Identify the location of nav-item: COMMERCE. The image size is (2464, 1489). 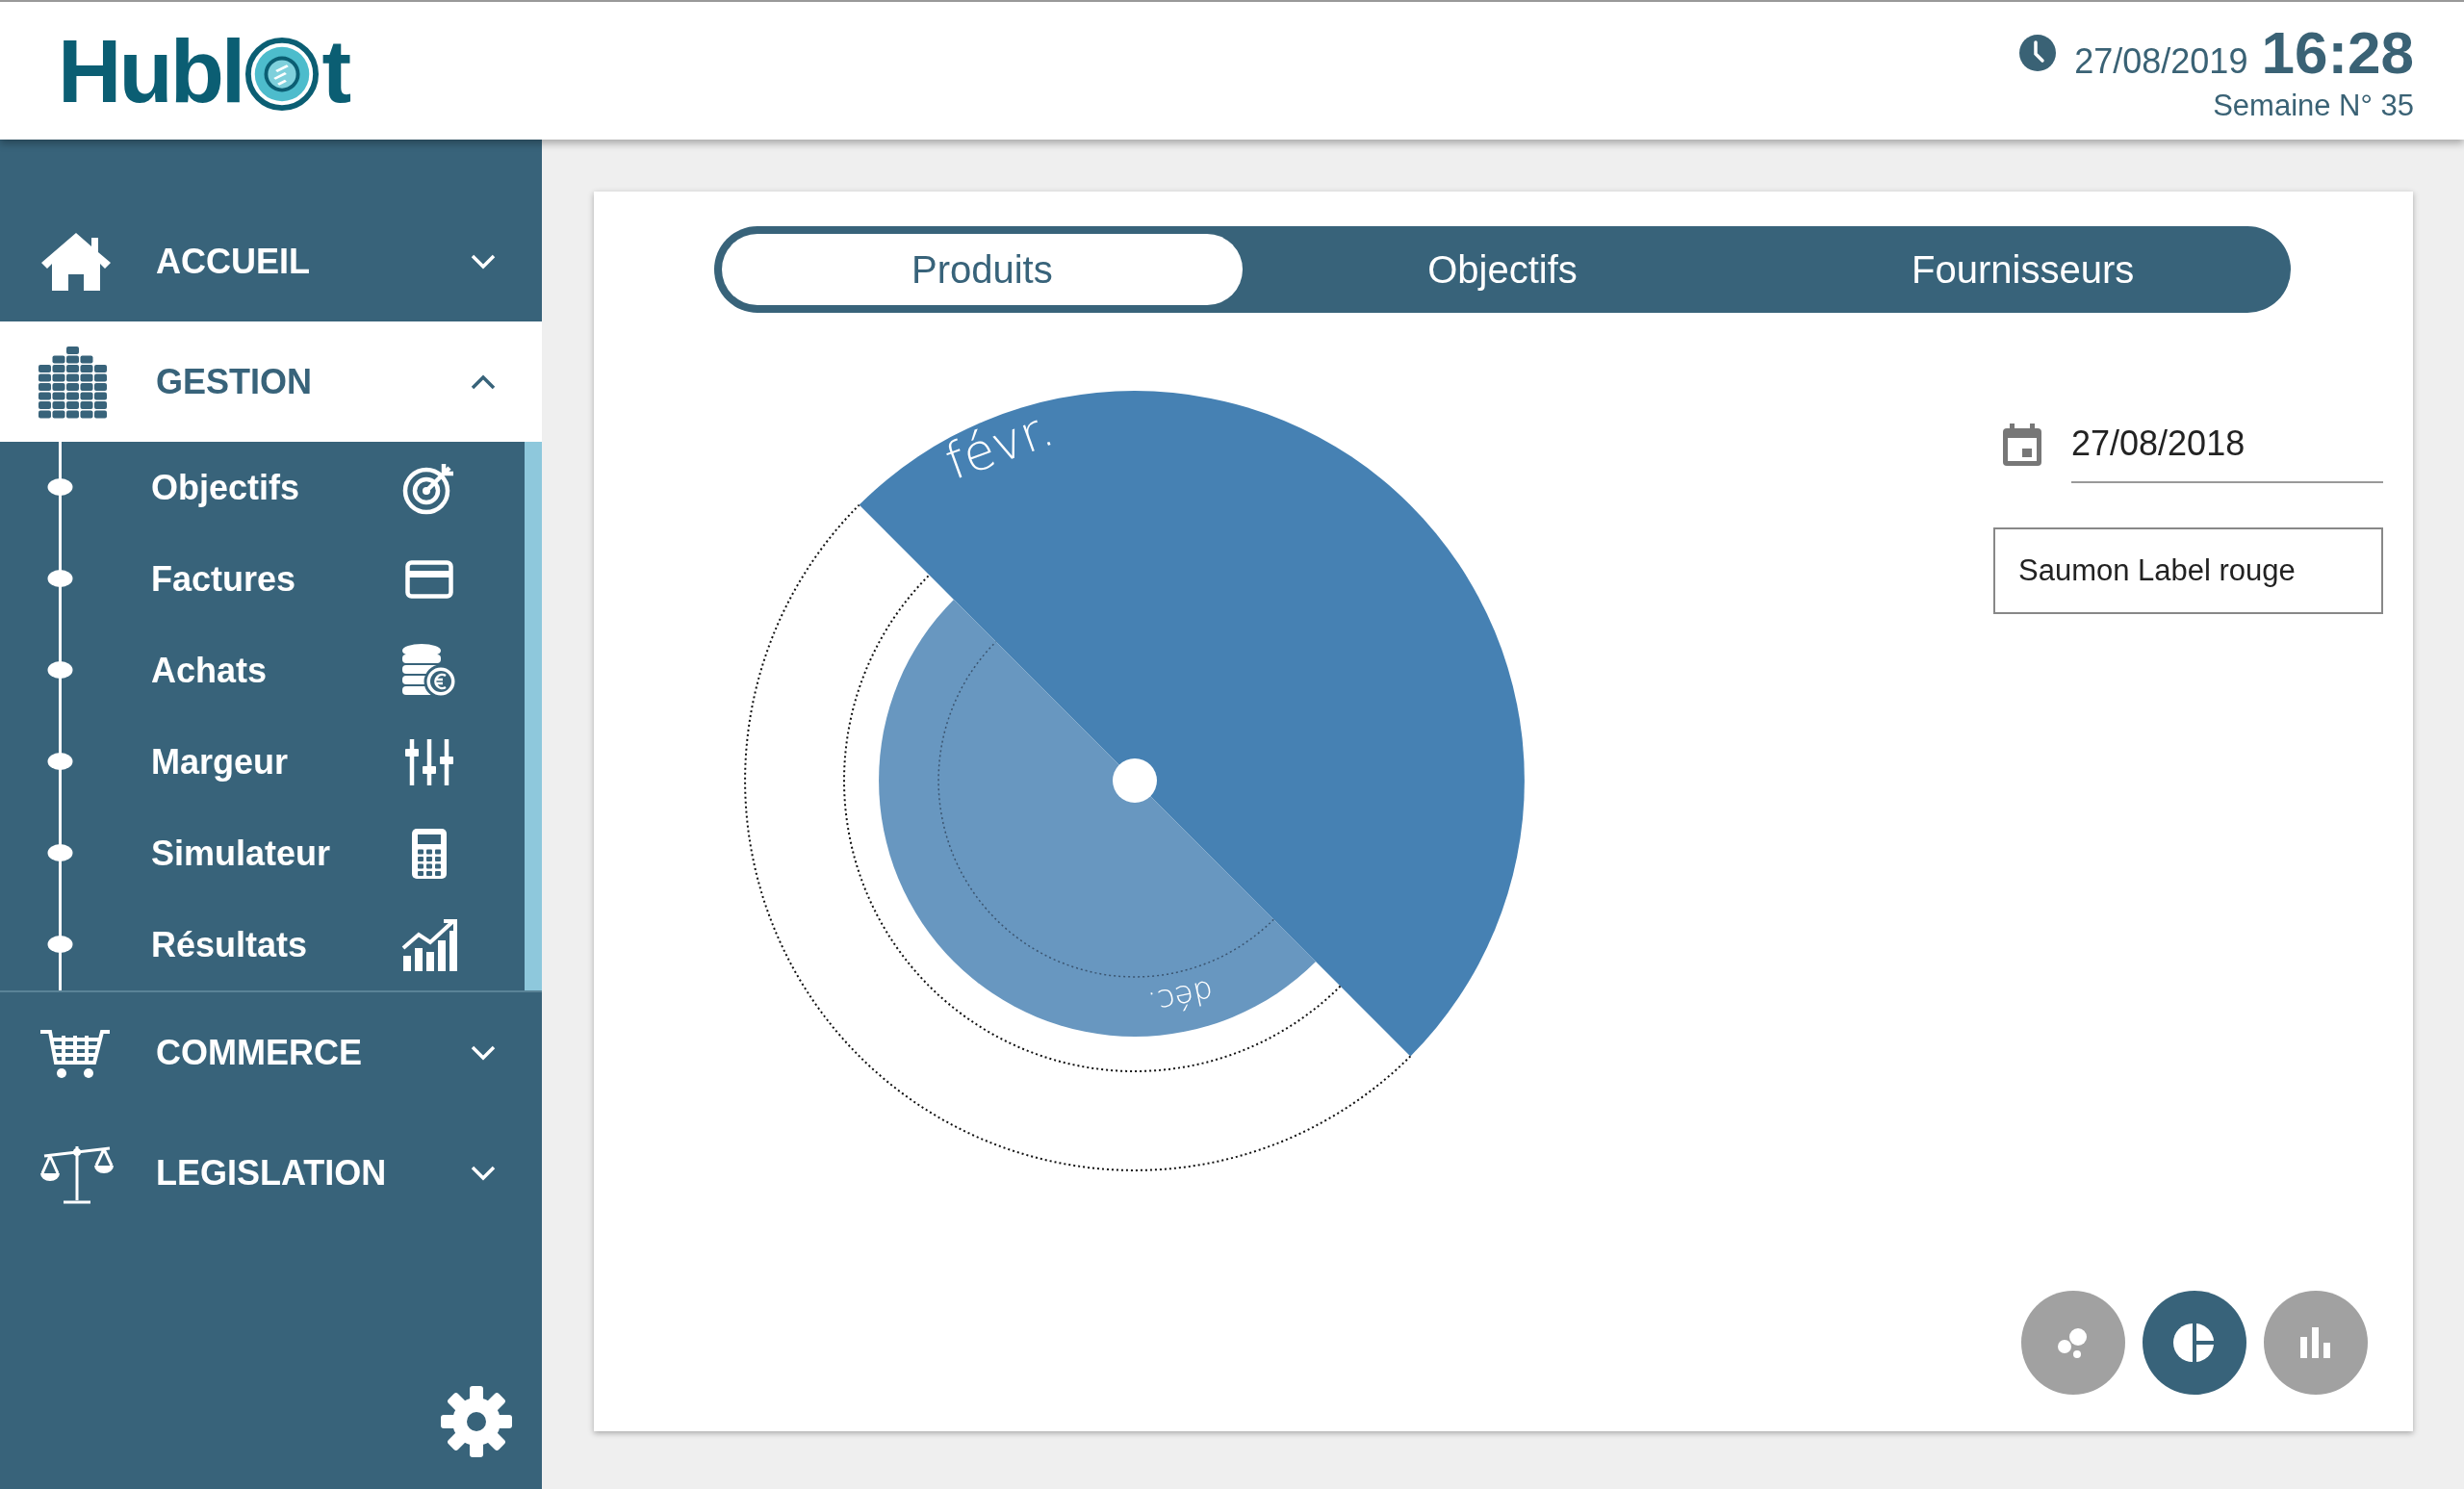
(271, 1052).